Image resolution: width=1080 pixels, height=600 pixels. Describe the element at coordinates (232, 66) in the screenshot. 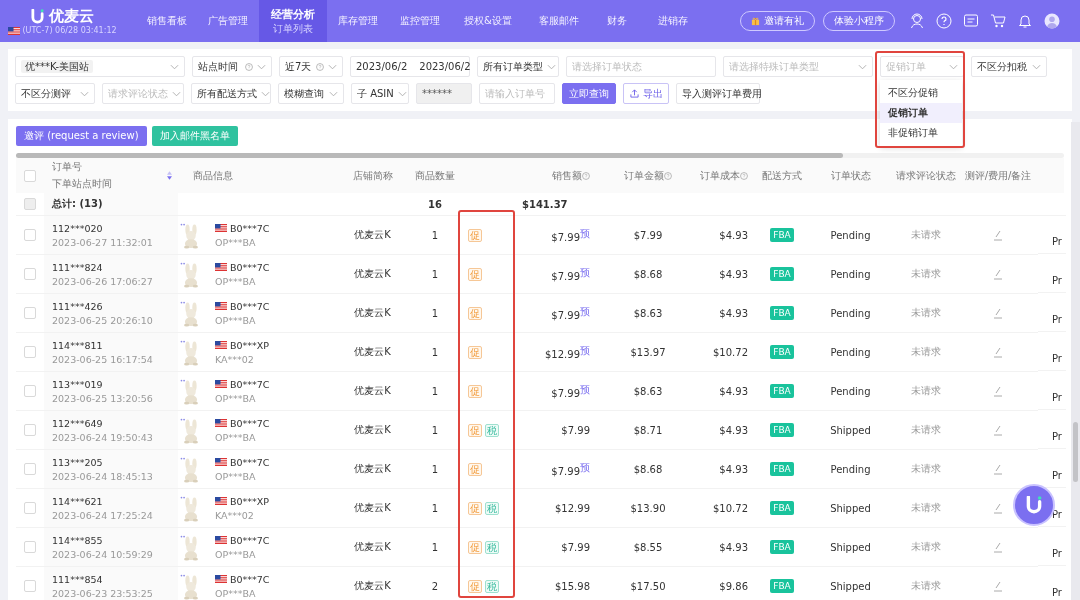

I see `filter-select: 站点时间` at that location.